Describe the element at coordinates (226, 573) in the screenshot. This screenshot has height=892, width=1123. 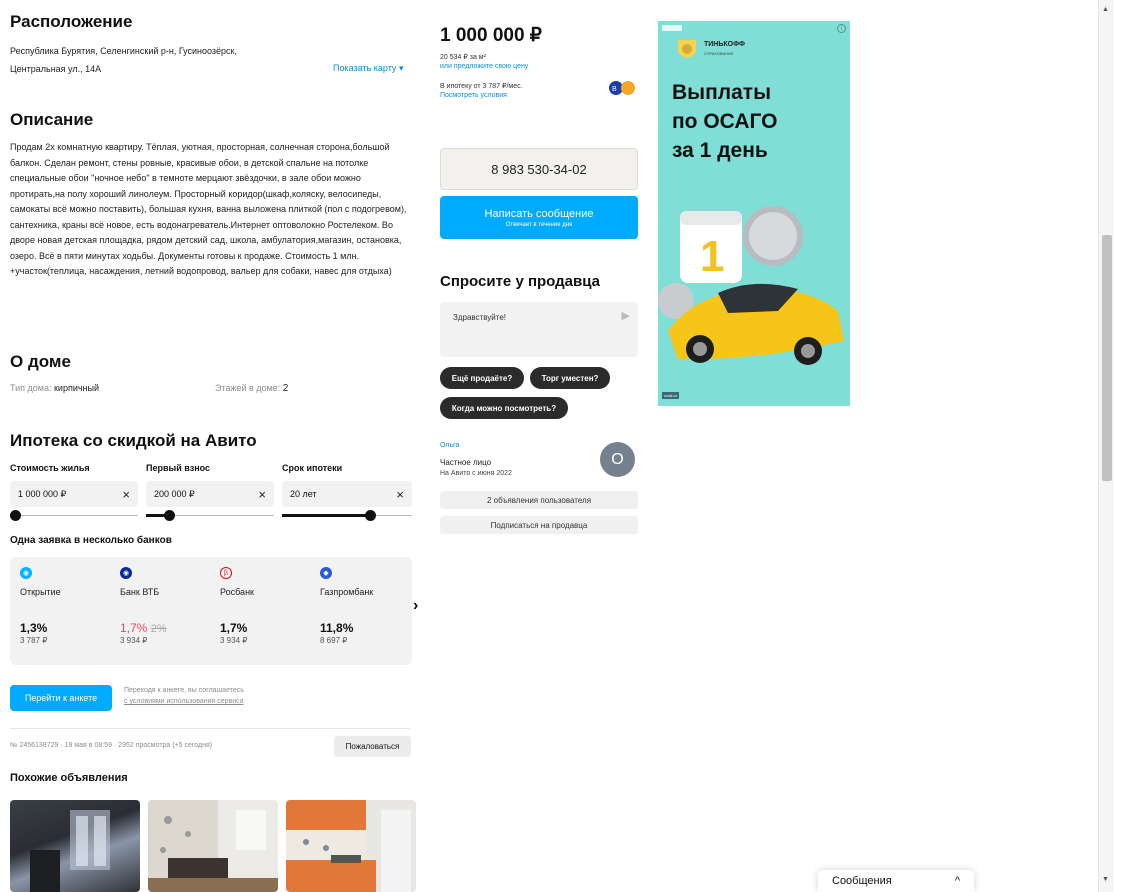
I see `rosbank-icon: β` at that location.